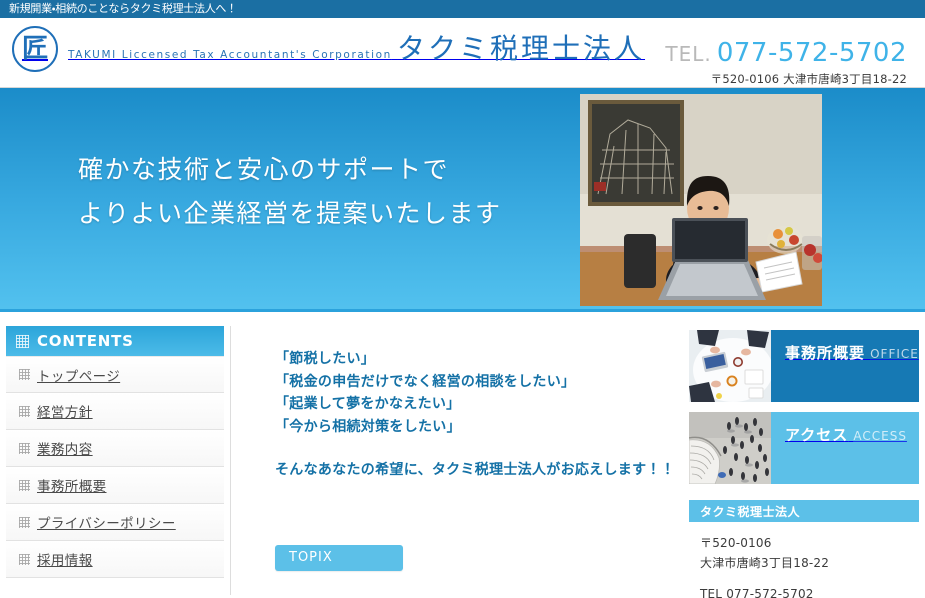 This screenshot has height=598, width=925. Describe the element at coordinates (115, 485) in the screenshot. I see `sidebar-item-office-overview: 事務所概要` at that location.